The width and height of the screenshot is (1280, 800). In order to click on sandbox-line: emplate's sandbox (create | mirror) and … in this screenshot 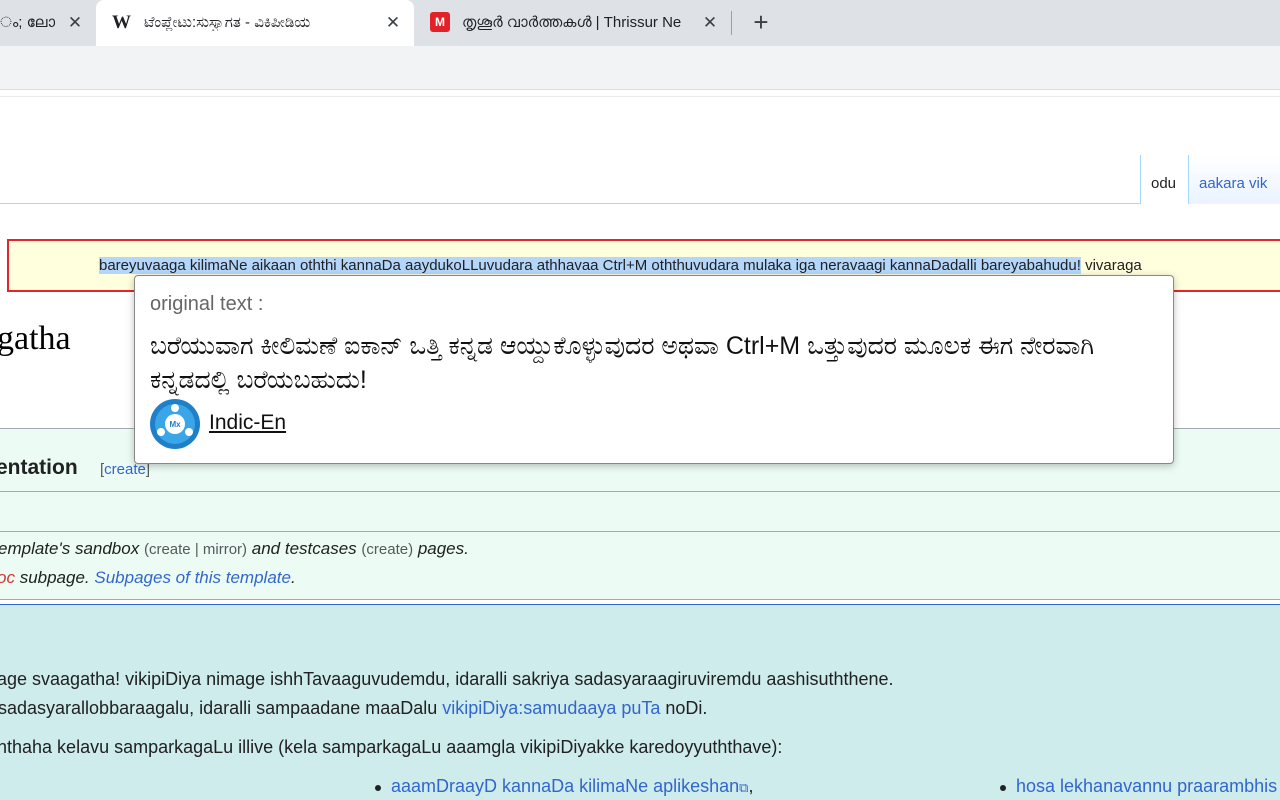, I will do `click(234, 549)`.